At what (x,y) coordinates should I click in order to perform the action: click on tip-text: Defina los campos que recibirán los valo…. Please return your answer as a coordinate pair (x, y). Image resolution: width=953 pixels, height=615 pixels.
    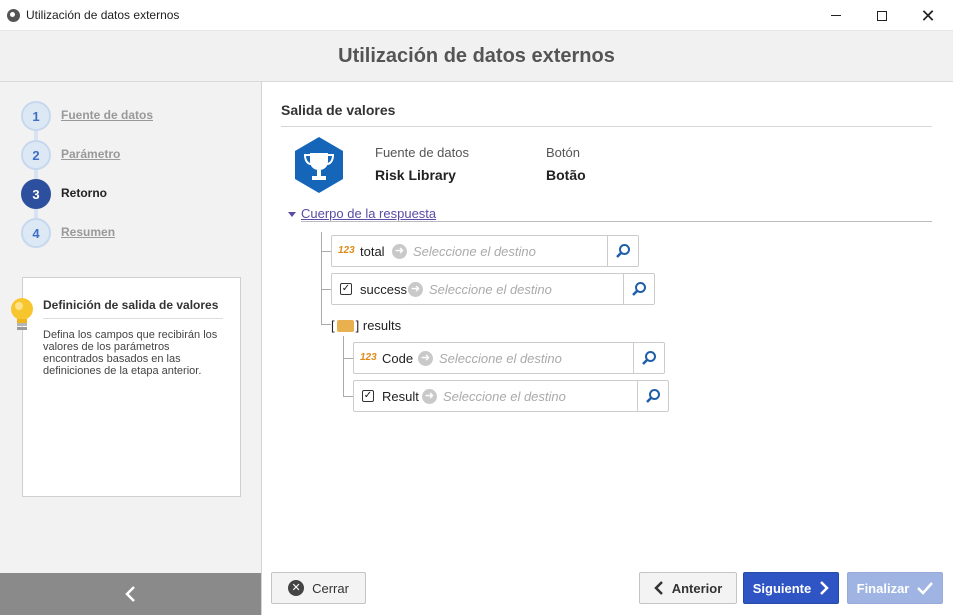
    Looking at the image, I should click on (130, 353).